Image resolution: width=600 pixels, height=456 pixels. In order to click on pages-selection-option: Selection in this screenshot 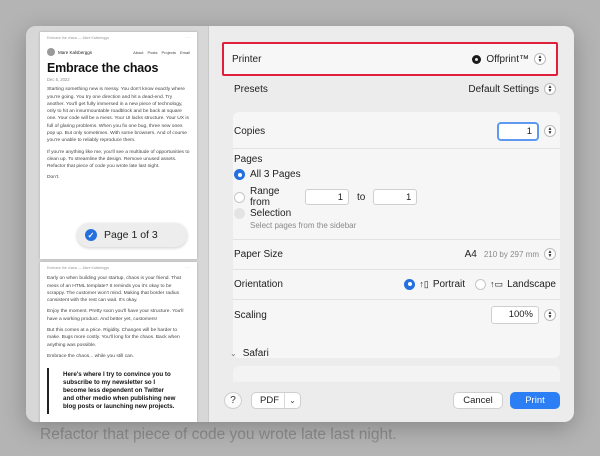, I will do `click(262, 213)`.